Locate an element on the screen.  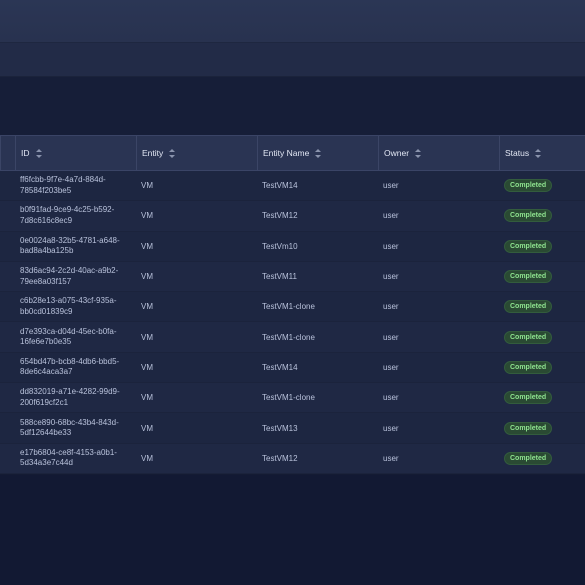
cell-id: 0e0024a8-32b5-4781-a648-bad8a4ba125b is located at coordinates (75, 246).